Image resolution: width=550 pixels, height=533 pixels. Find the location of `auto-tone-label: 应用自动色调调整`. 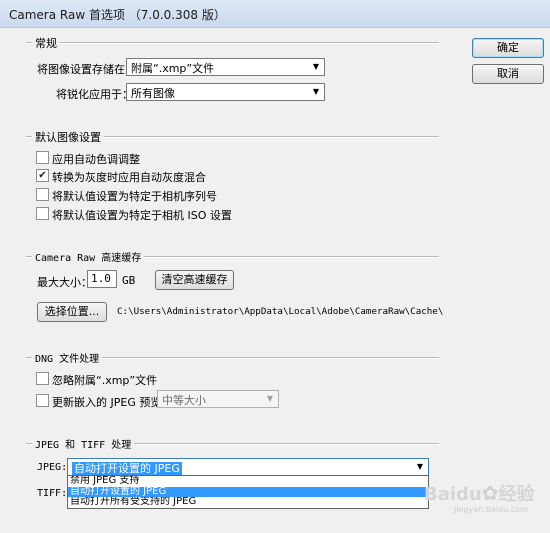

auto-tone-label: 应用自动色调调整 is located at coordinates (96, 159).